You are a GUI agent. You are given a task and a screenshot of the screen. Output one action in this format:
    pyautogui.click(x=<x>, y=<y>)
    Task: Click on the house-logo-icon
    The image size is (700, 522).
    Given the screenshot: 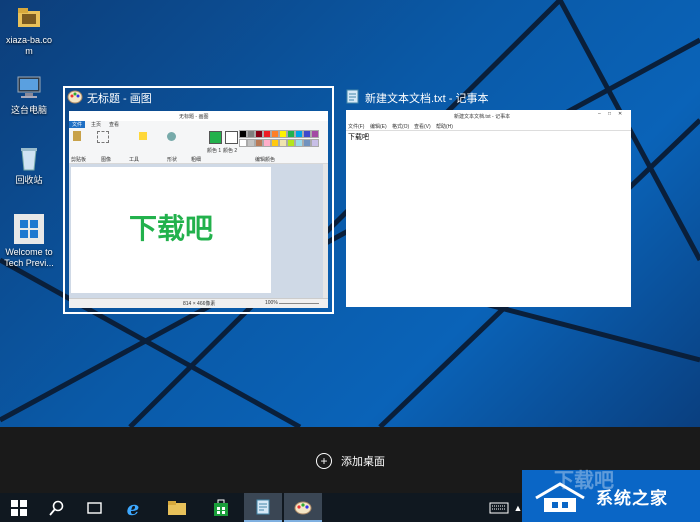 What is the action you would take?
    pyautogui.click(x=560, y=497)
    